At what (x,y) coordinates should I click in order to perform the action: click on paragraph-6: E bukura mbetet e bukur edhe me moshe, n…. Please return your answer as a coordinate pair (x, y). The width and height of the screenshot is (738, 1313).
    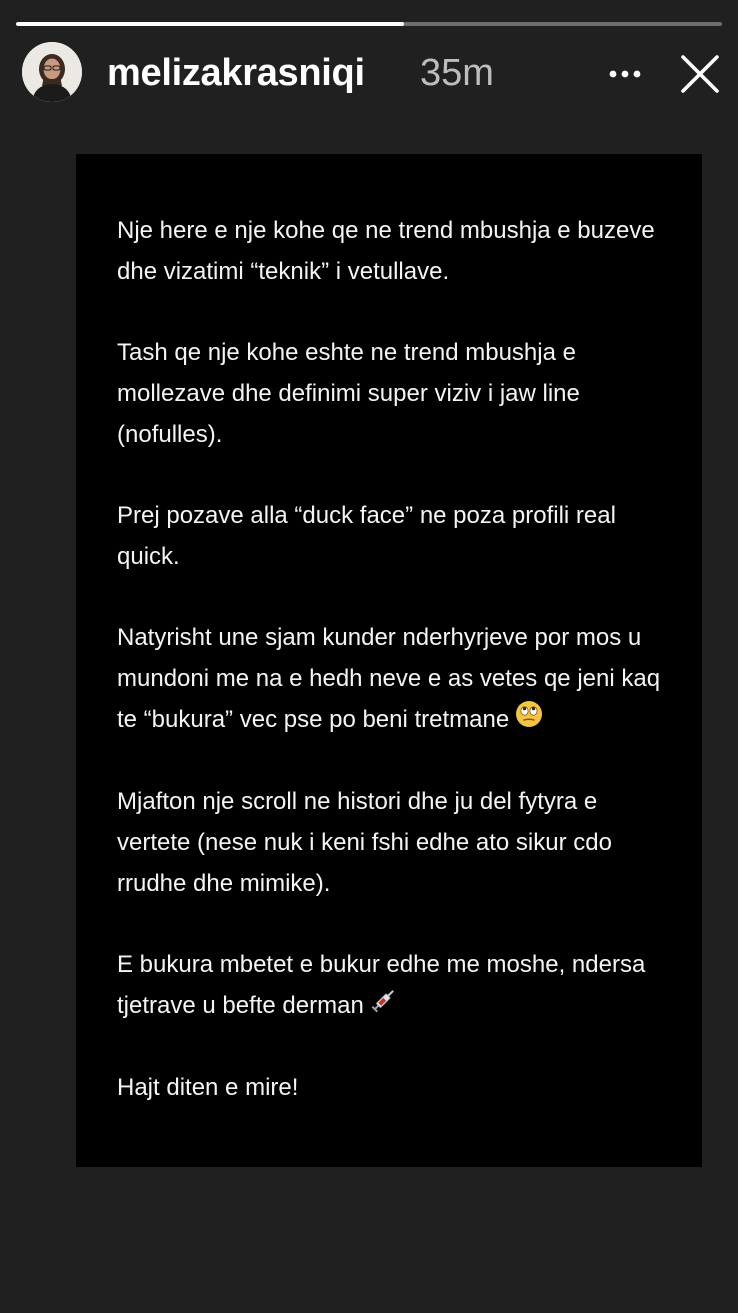
    Looking at the image, I should click on (397, 985).